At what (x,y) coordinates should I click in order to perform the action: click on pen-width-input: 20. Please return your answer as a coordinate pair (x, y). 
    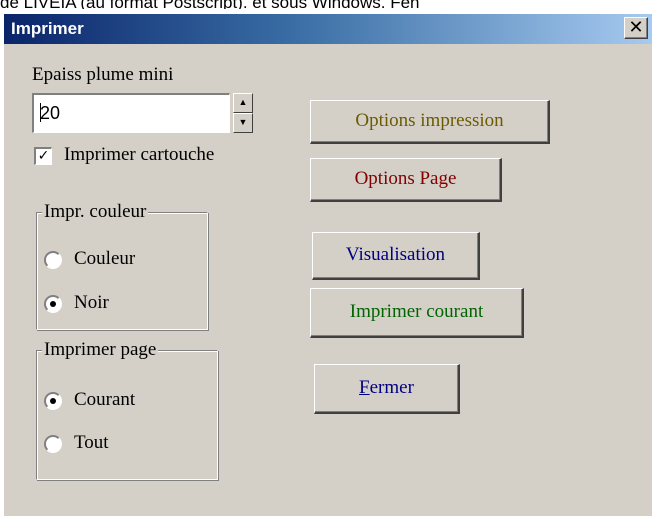
    Looking at the image, I should click on (131, 113).